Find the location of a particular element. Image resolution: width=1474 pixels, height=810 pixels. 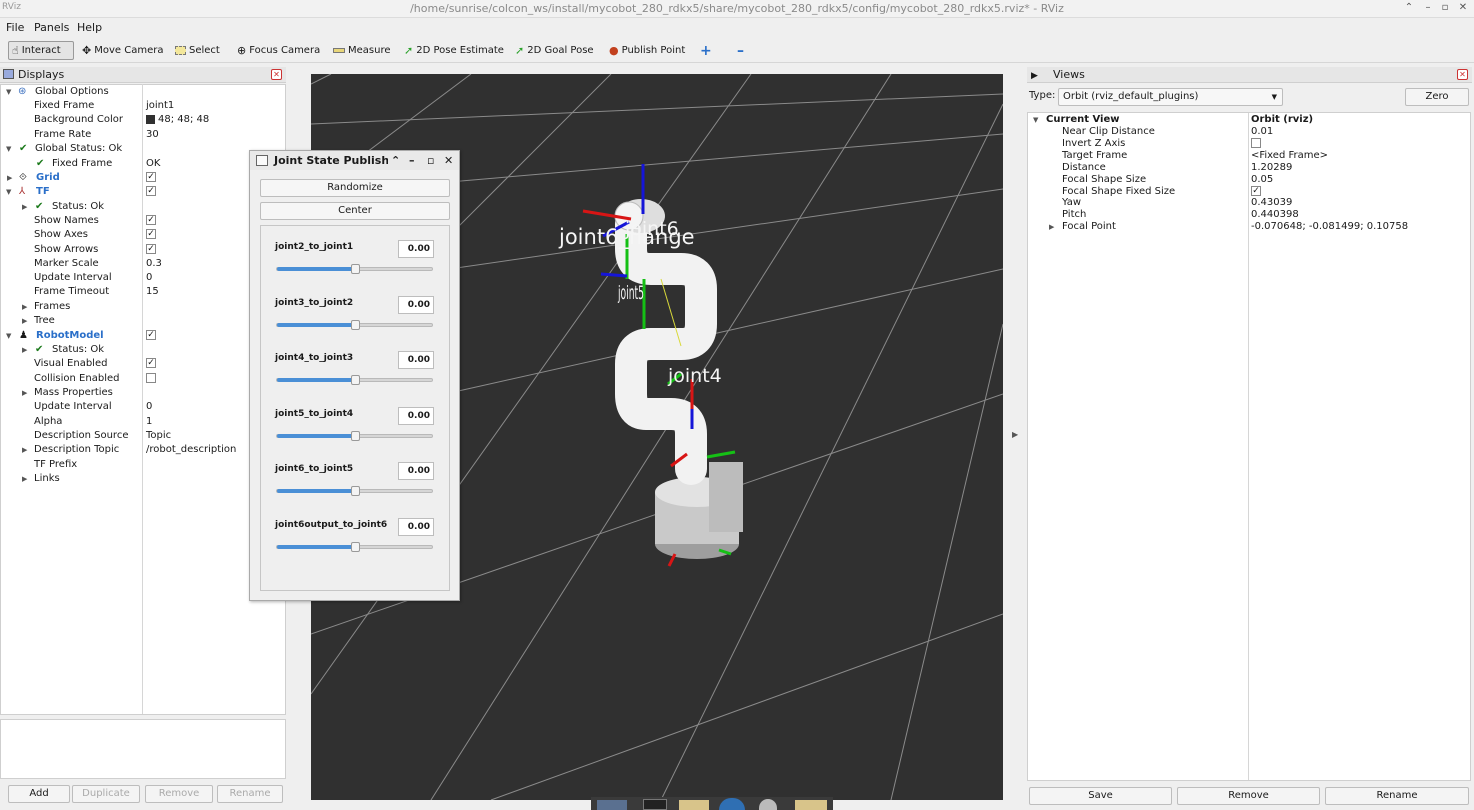

tool-measure: Measure is located at coordinates (362, 50).